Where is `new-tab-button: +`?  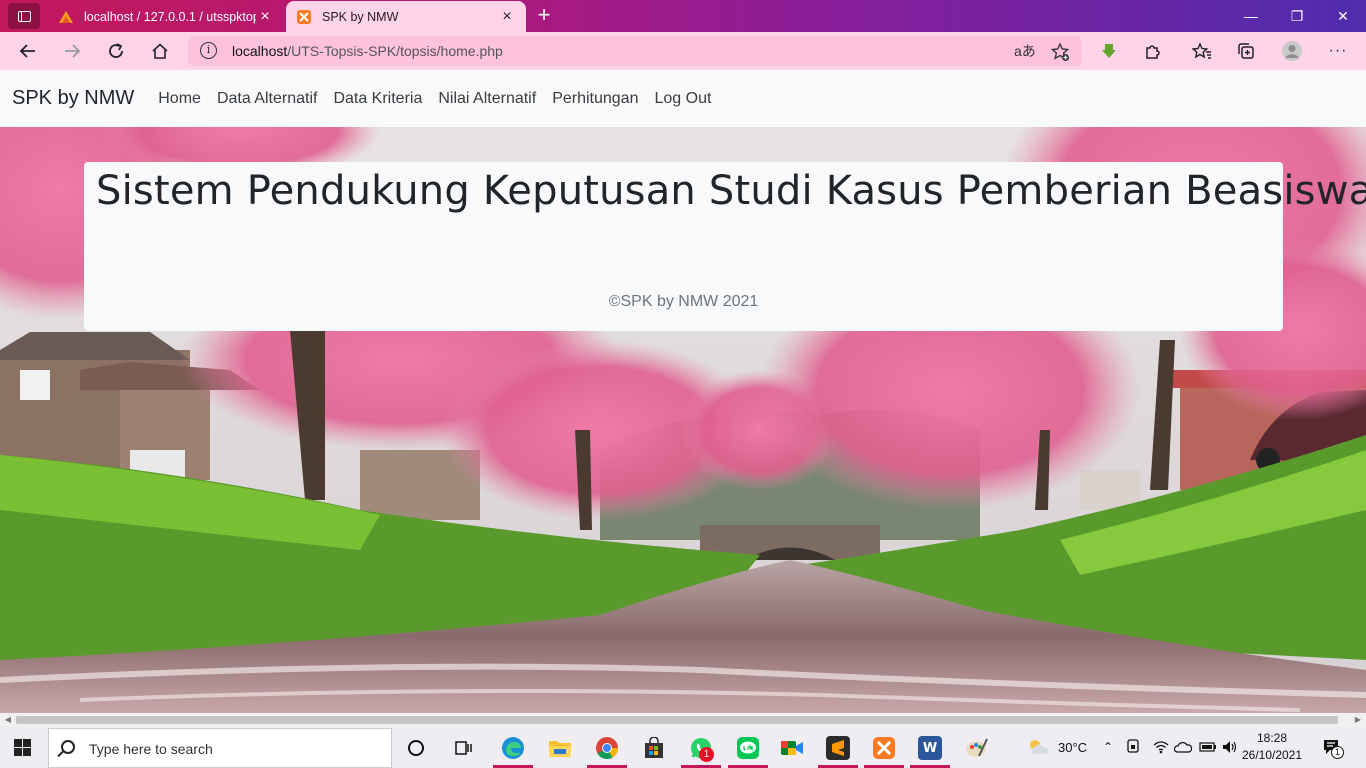
new-tab-button: + is located at coordinates (544, 16).